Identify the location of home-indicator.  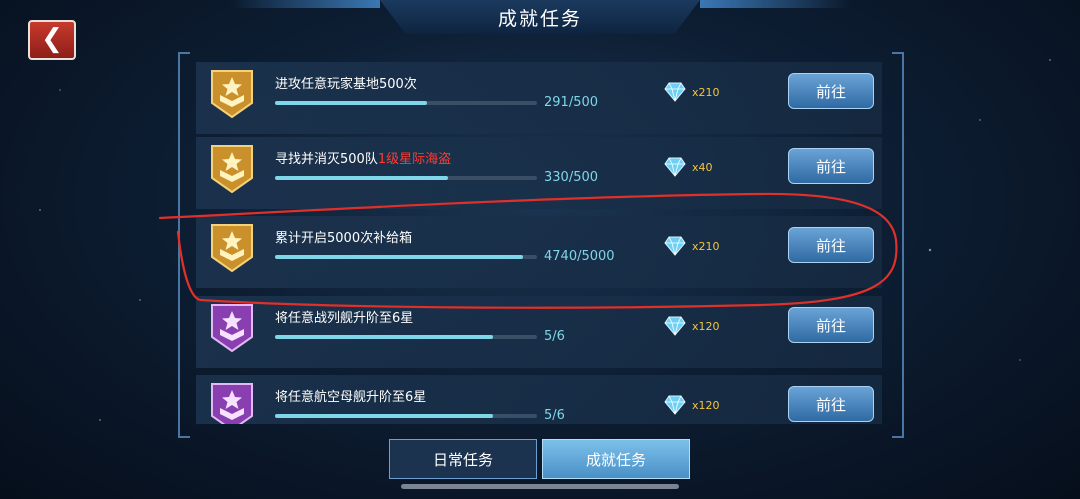
(540, 486).